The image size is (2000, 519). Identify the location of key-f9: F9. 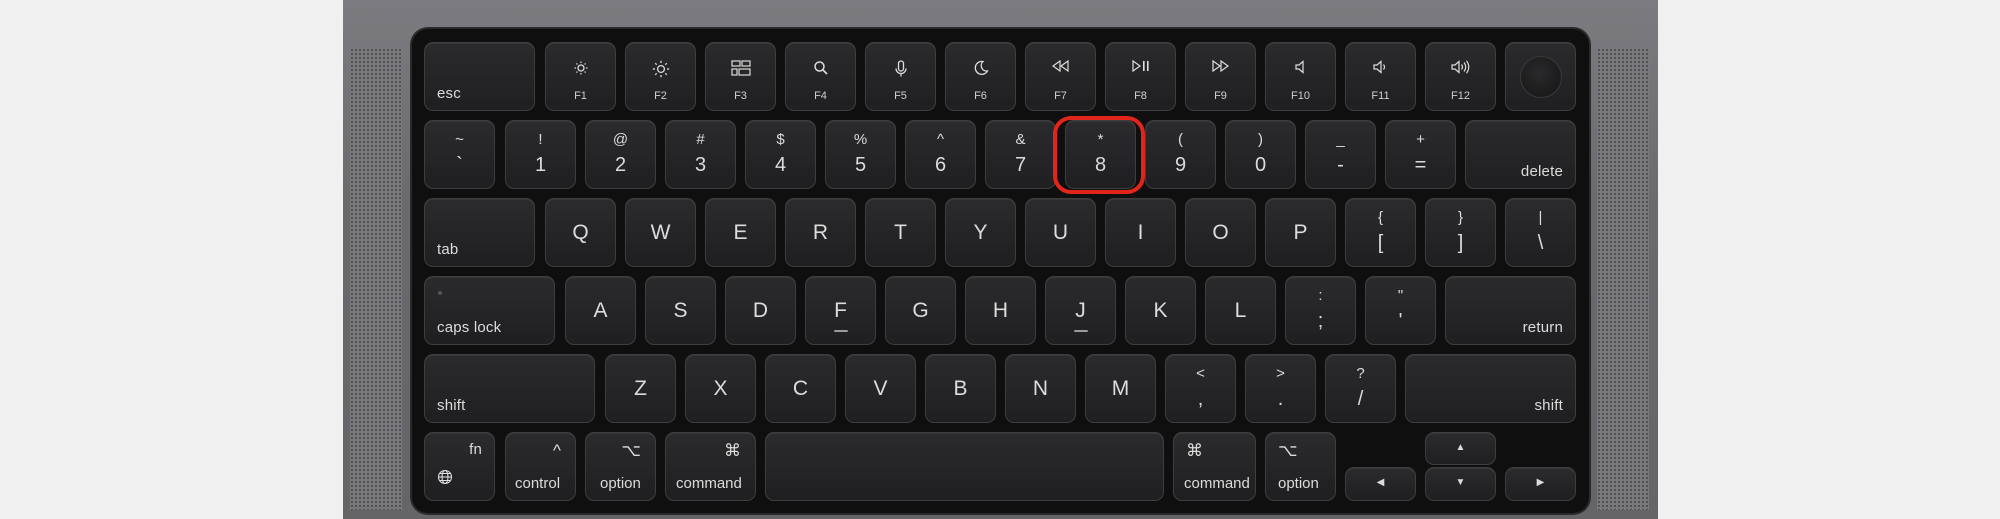
(1220, 76).